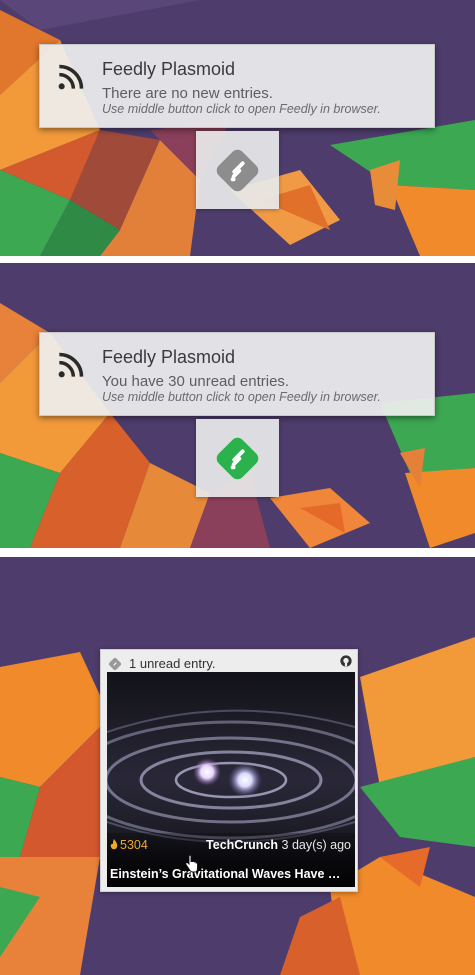 This screenshot has width=475, height=975. I want to click on entry-age: 3 day(s) ago, so click(316, 845).